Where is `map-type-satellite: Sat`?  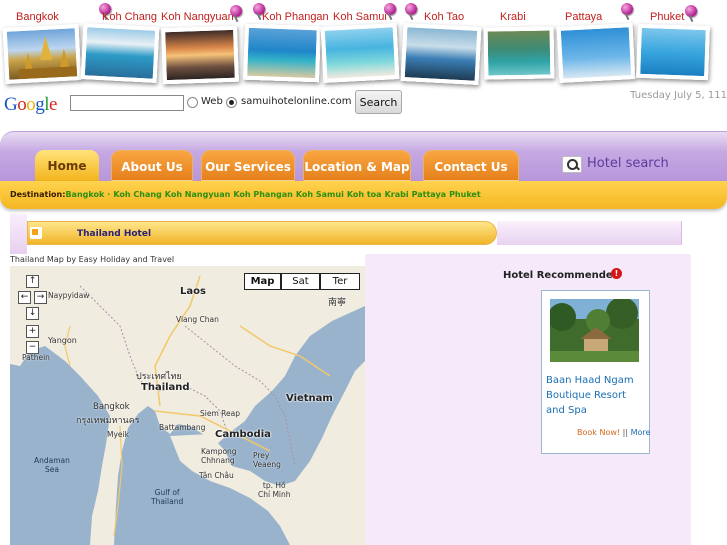 map-type-satellite: Sat is located at coordinates (300, 281).